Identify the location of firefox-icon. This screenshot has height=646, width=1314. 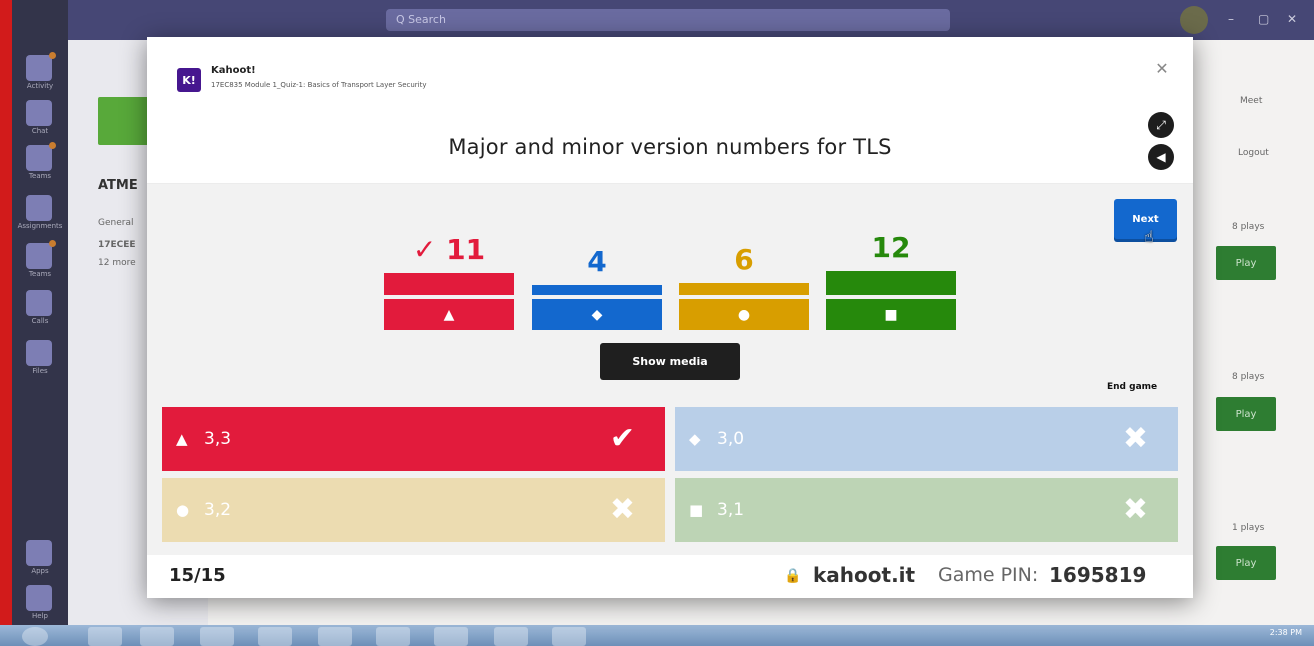
(275, 636).